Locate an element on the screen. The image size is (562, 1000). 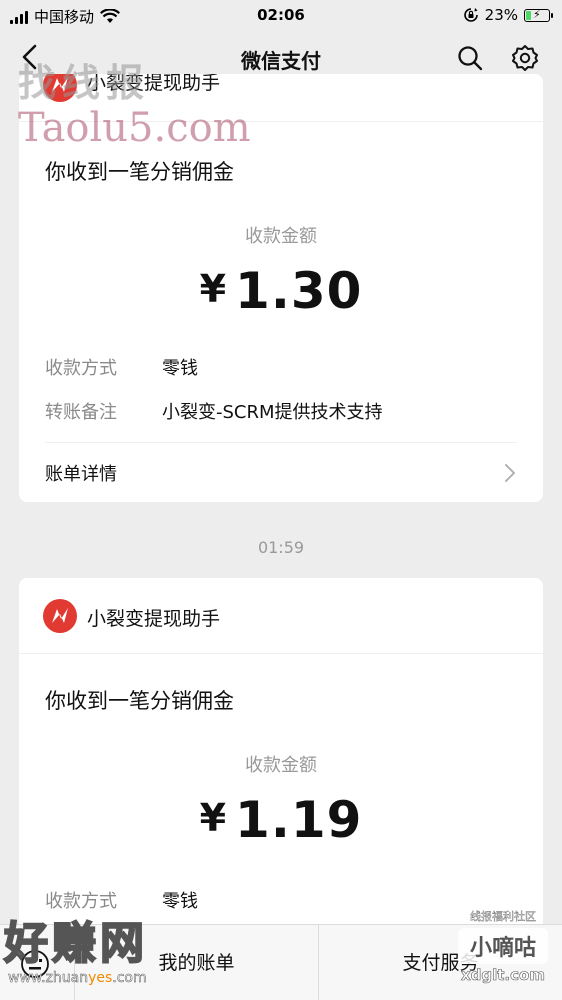
keyboard-toggle is located at coordinates (37, 962).